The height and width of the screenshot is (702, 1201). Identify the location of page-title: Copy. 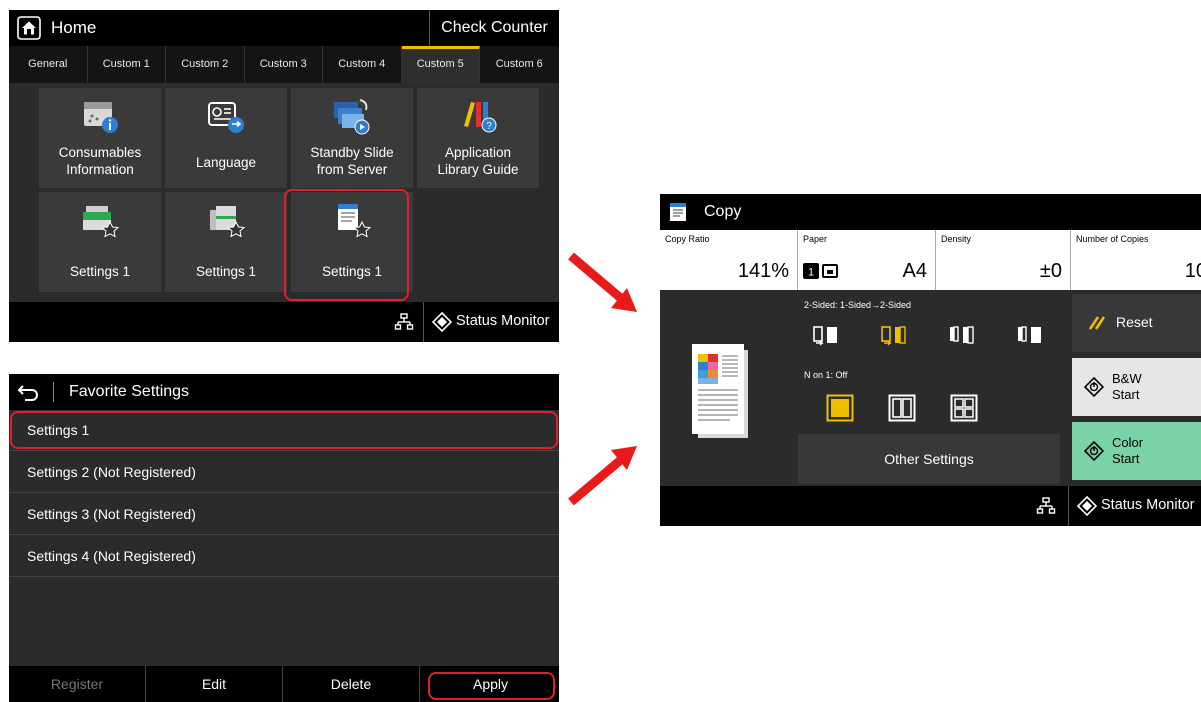
(723, 211).